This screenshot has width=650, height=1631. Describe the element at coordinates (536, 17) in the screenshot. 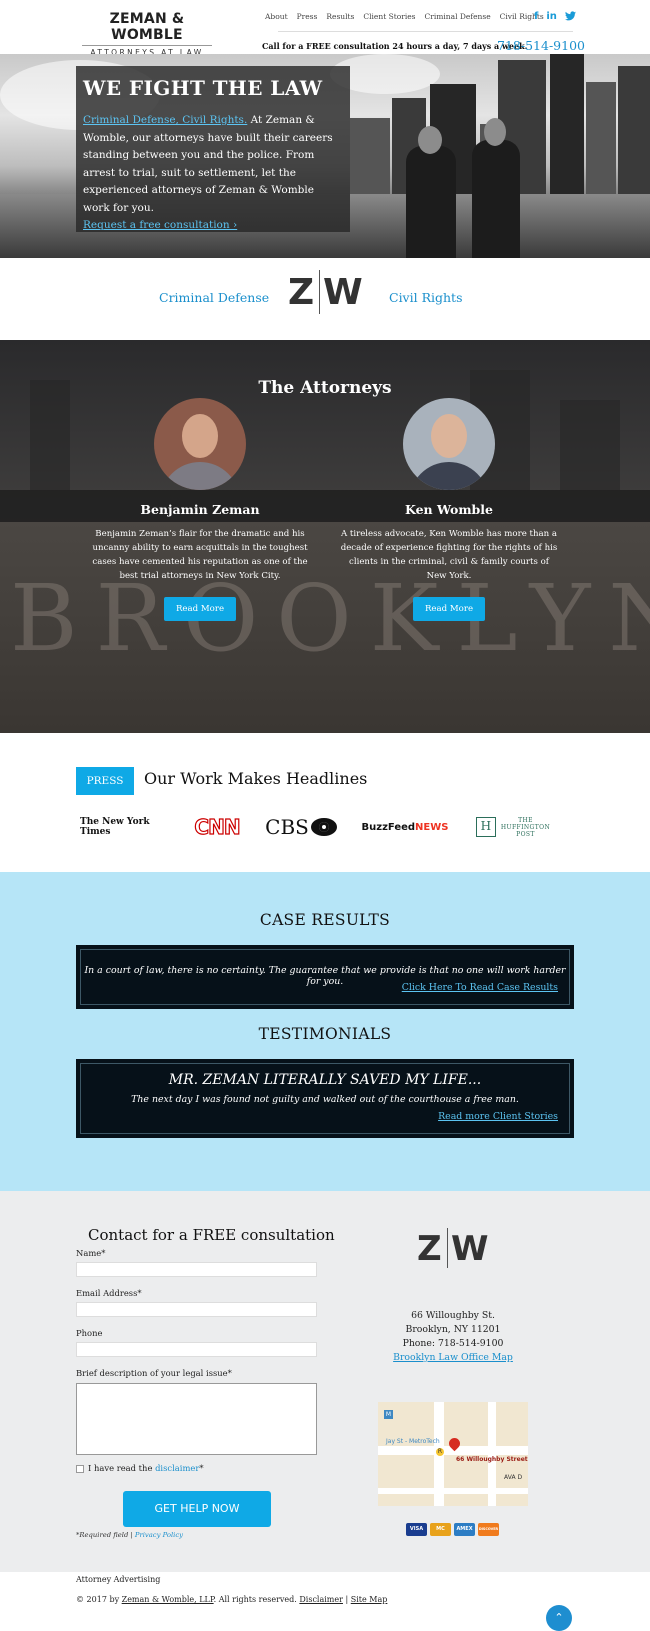

I see `facebook-icon: f` at that location.